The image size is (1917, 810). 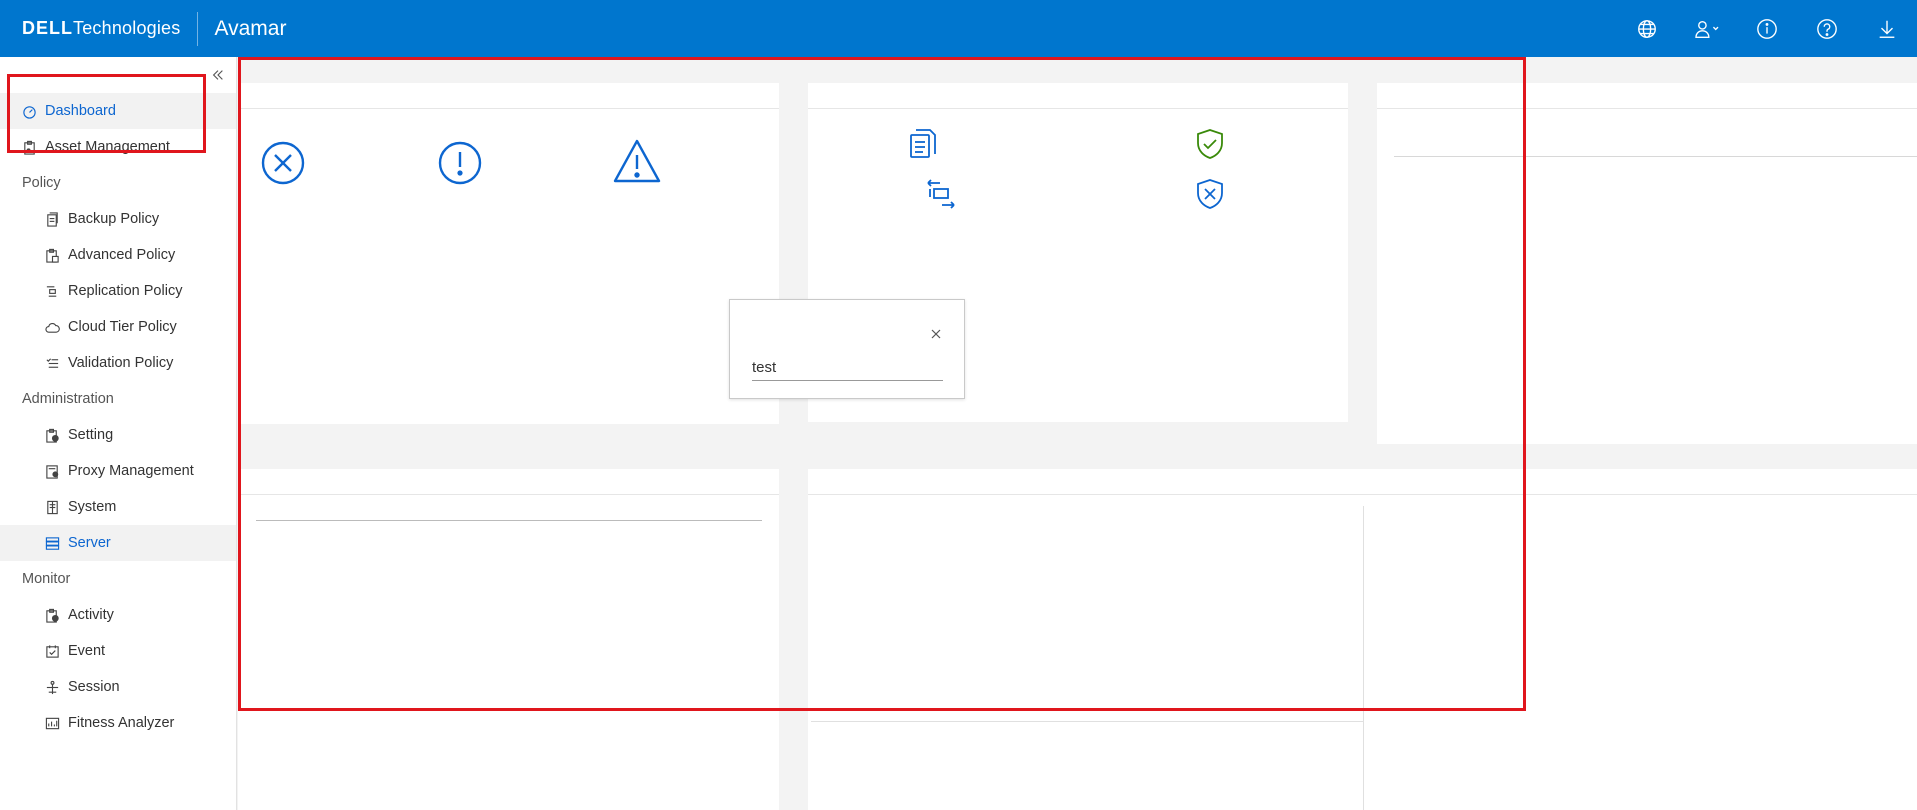 I want to click on sidebar-item-validation-policy: Validation Policy, so click(x=118, y=363).